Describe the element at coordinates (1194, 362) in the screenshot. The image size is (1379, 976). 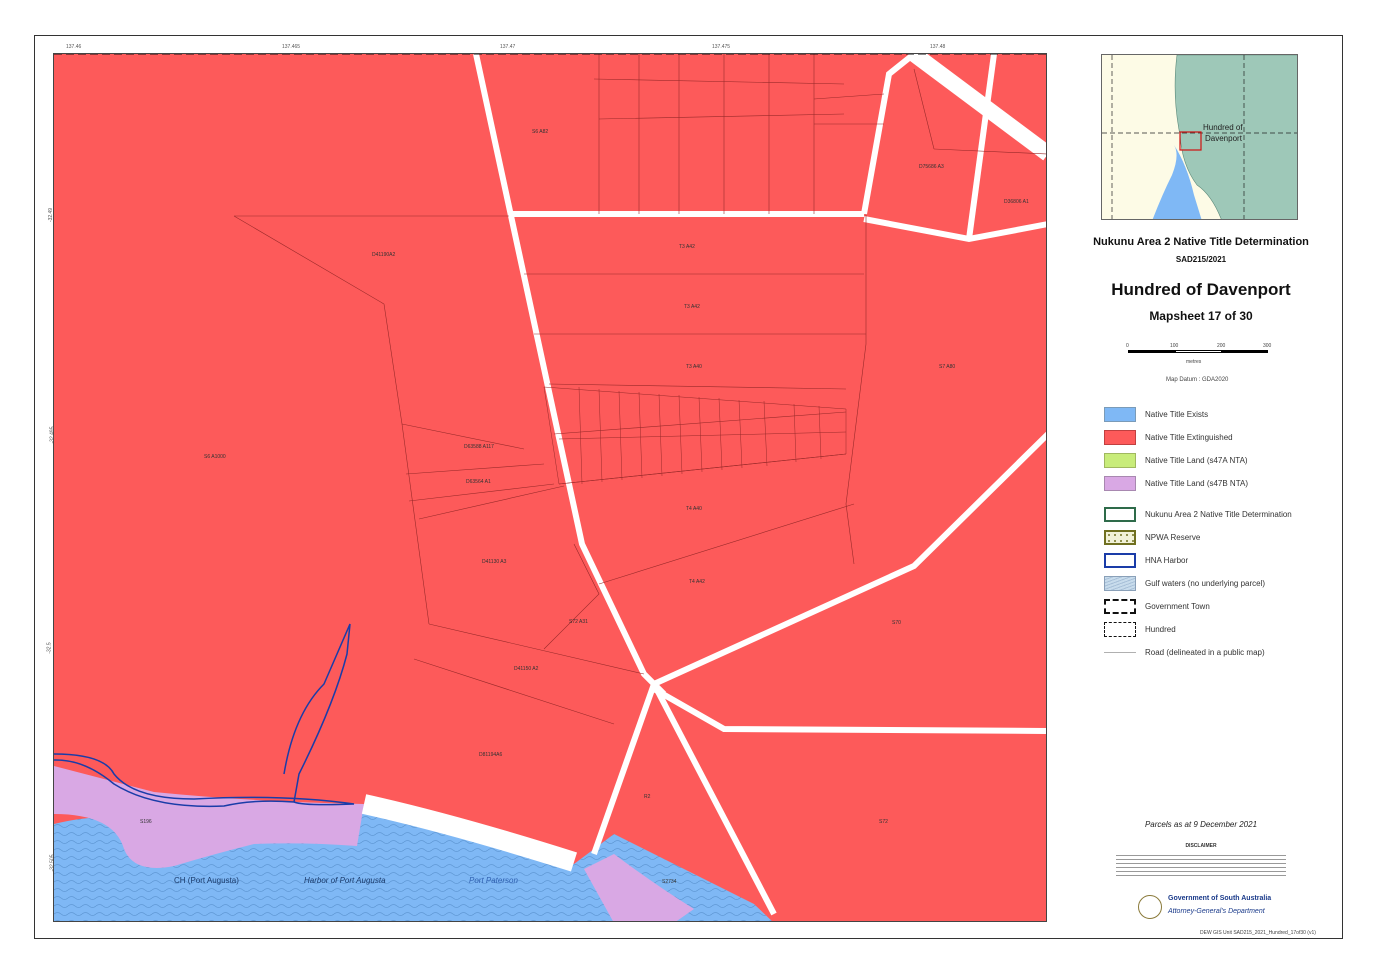
I see `scale-unit: metres` at that location.